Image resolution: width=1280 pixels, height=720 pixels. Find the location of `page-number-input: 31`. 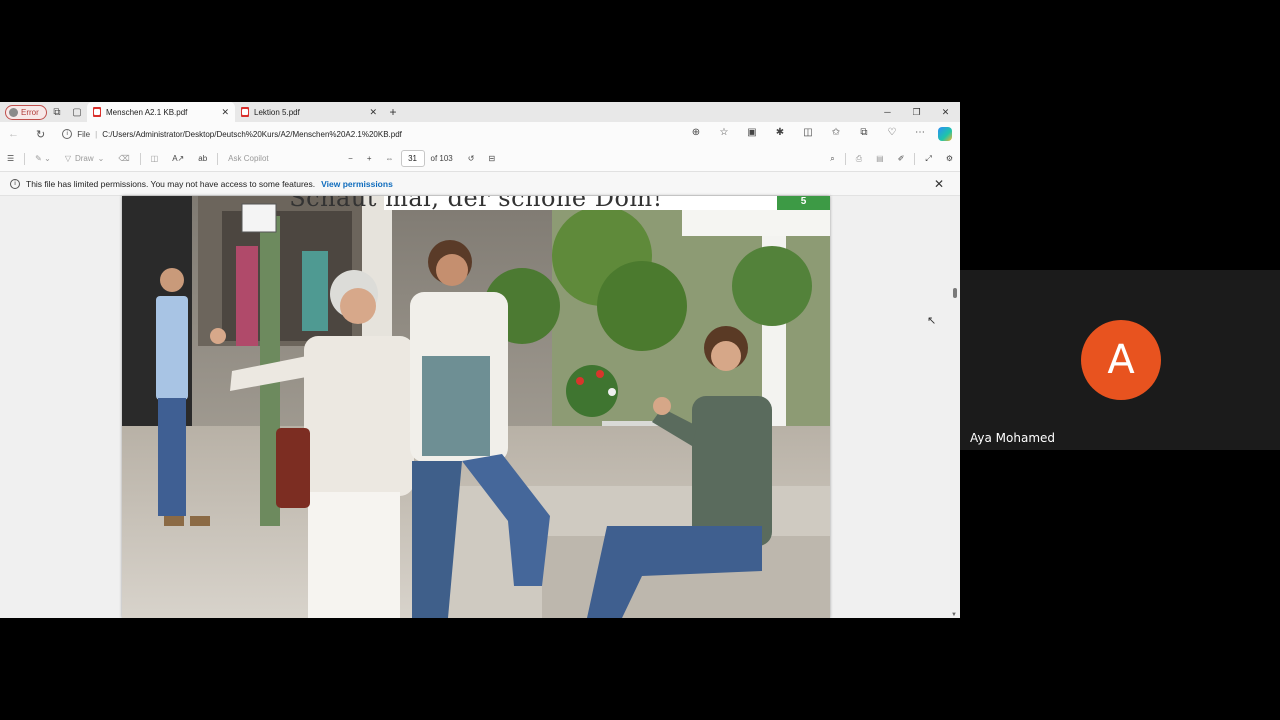

page-number-input: 31 is located at coordinates (412, 158).